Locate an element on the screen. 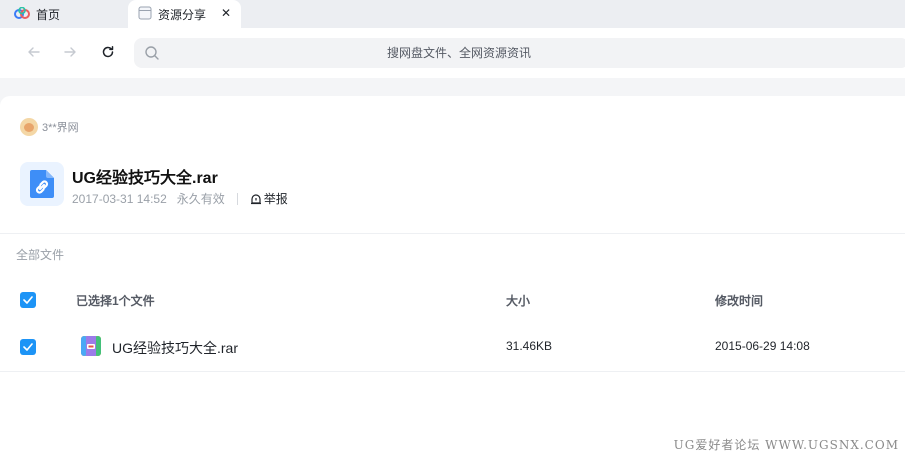 The image size is (905, 459). tab-resource-share: 资源分享 ✕ is located at coordinates (184, 14).